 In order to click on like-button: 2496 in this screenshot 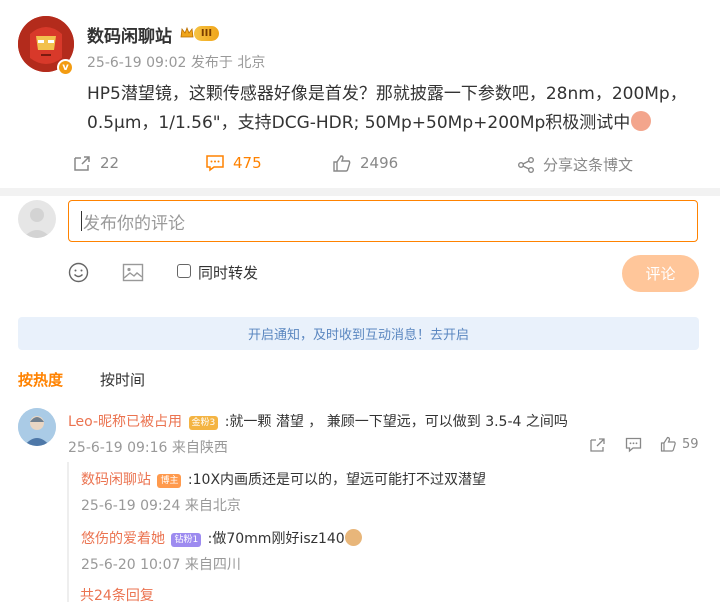, I will do `click(365, 163)`.